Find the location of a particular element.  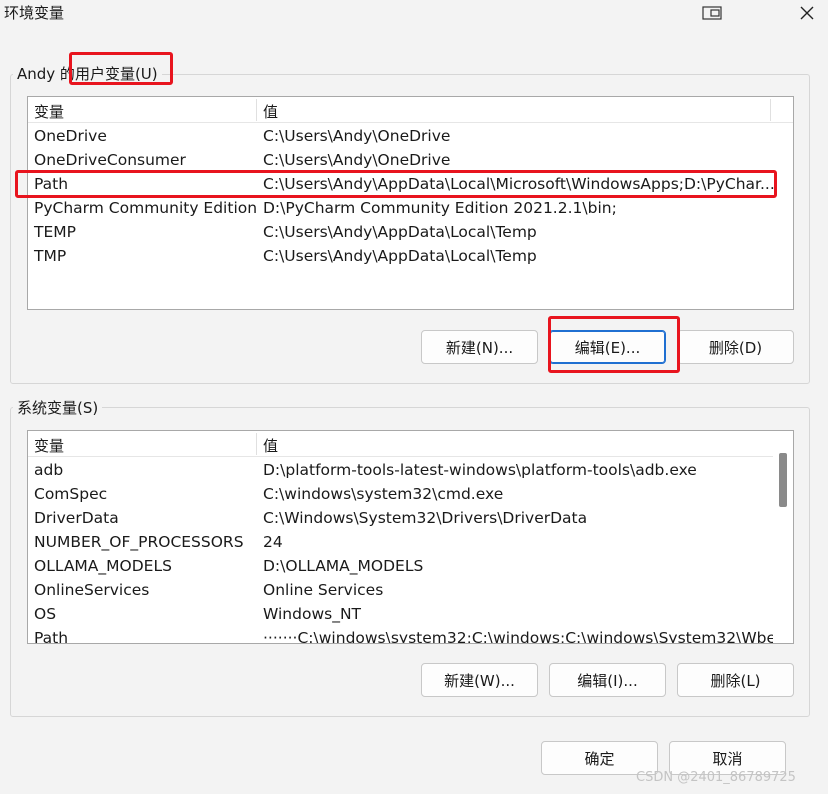

variable-value: Online Services is located at coordinates (323, 590).